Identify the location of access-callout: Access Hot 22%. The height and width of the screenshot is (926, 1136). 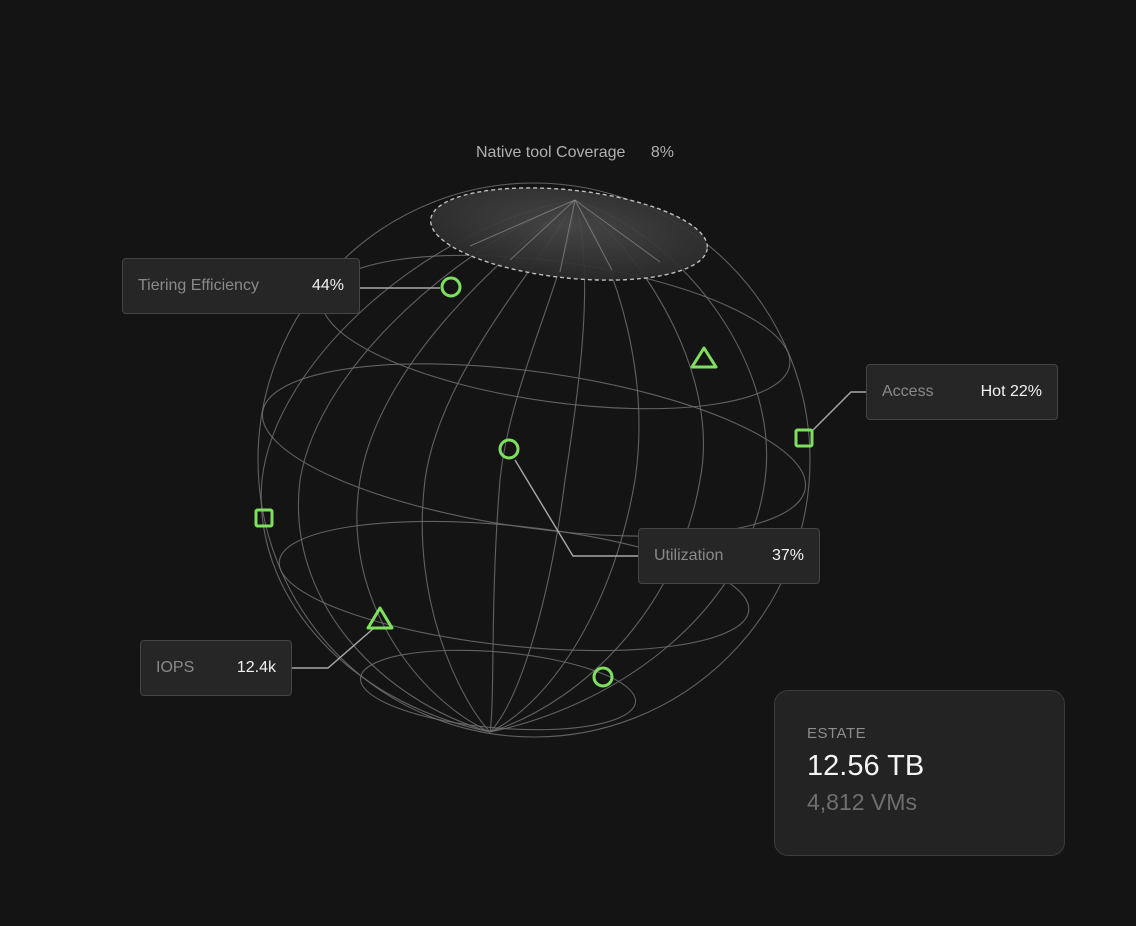
(962, 392).